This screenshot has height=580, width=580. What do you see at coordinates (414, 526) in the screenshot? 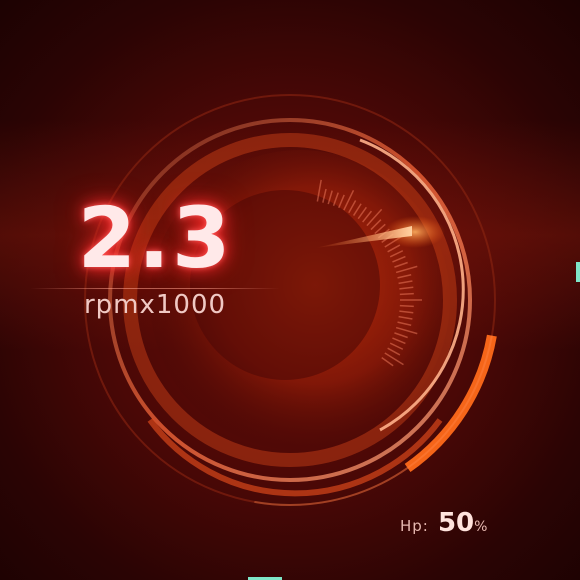
I see `hp-label: Hp:` at bounding box center [414, 526].